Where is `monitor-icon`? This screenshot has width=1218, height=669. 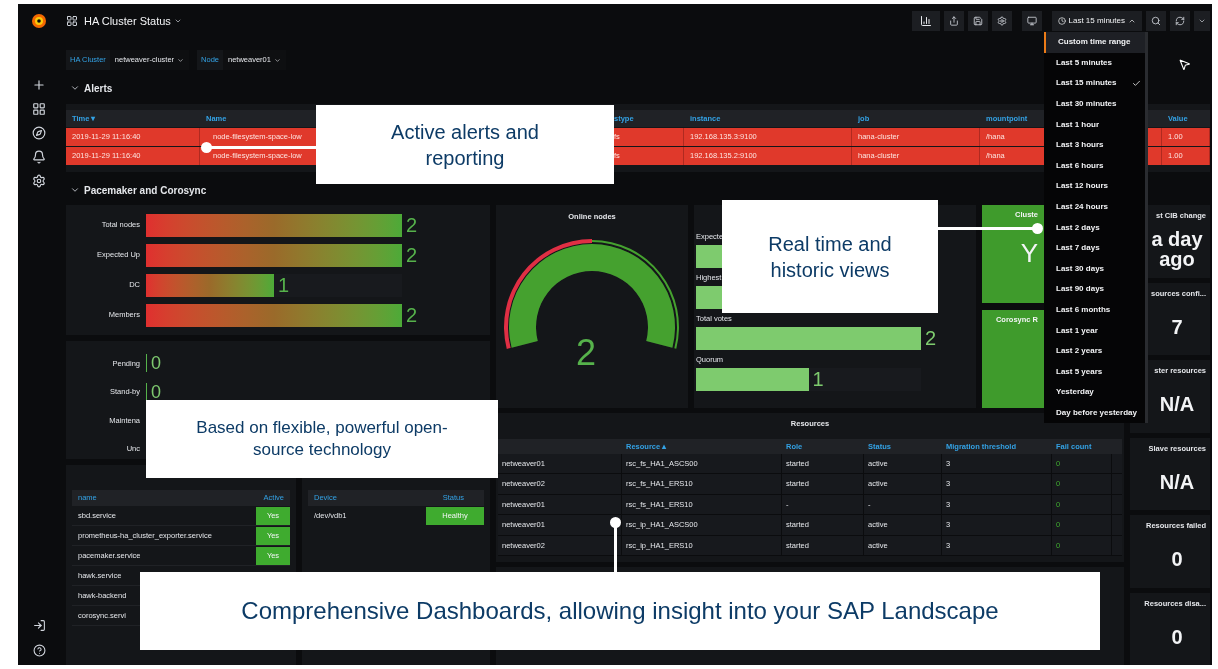 monitor-icon is located at coordinates (1031, 21).